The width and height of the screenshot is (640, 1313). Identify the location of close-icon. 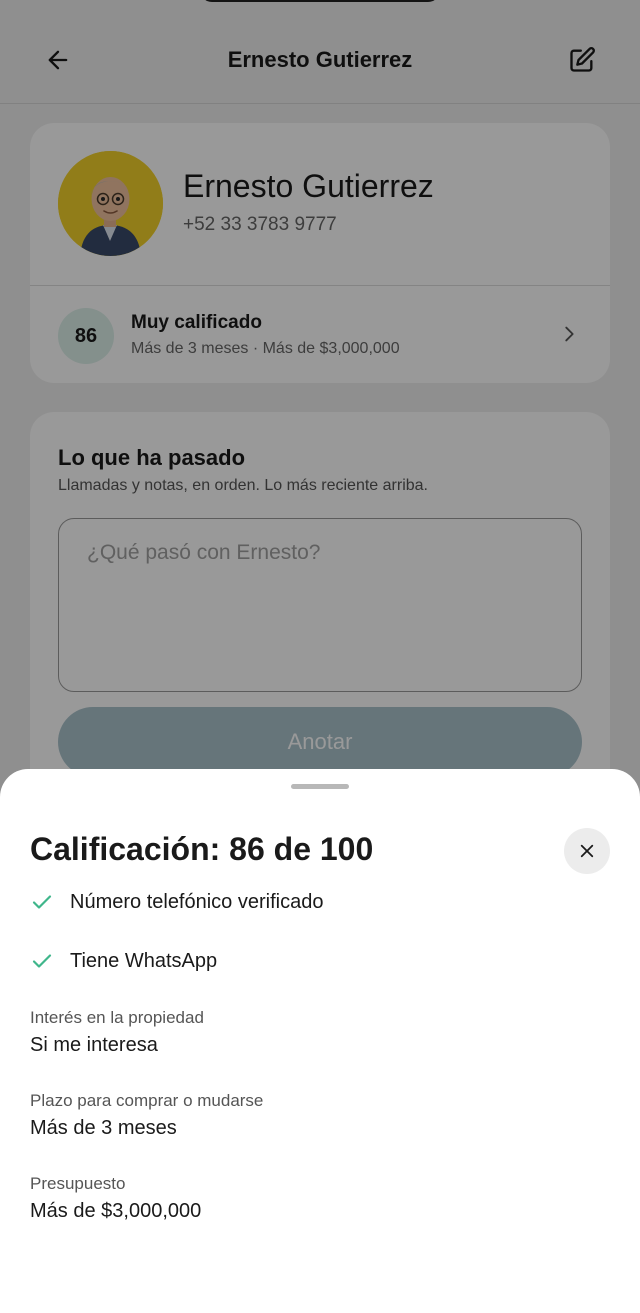
(587, 851).